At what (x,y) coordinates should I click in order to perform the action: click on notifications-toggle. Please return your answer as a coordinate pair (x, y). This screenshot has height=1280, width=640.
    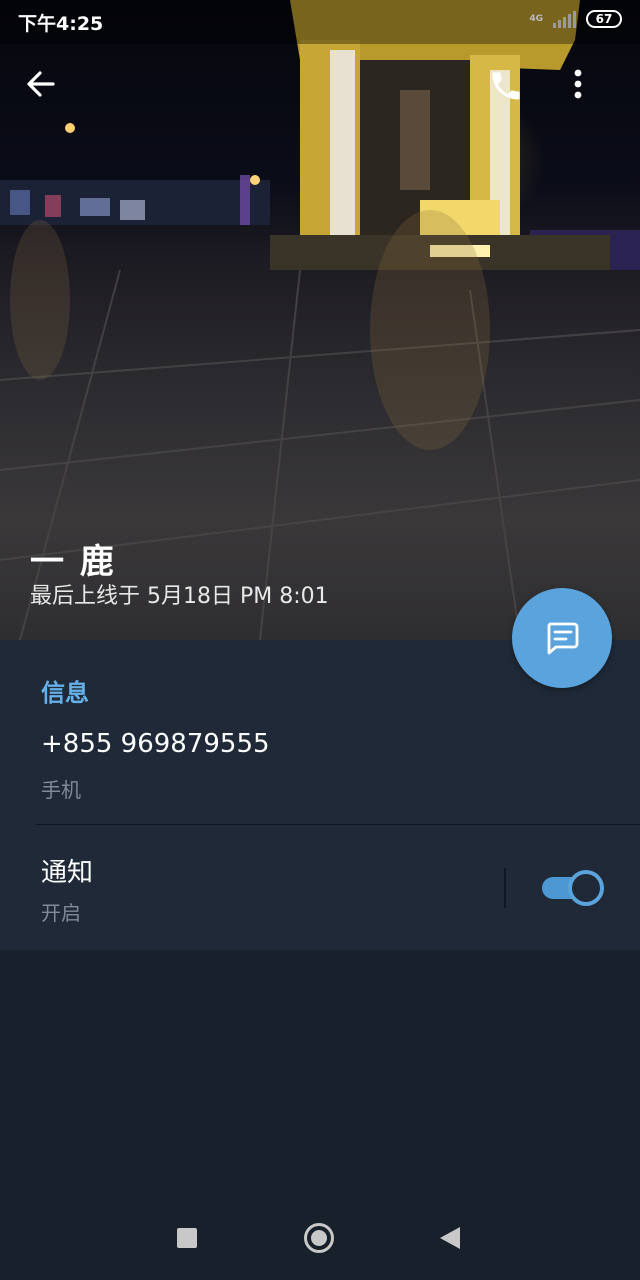
    Looking at the image, I should click on (573, 888).